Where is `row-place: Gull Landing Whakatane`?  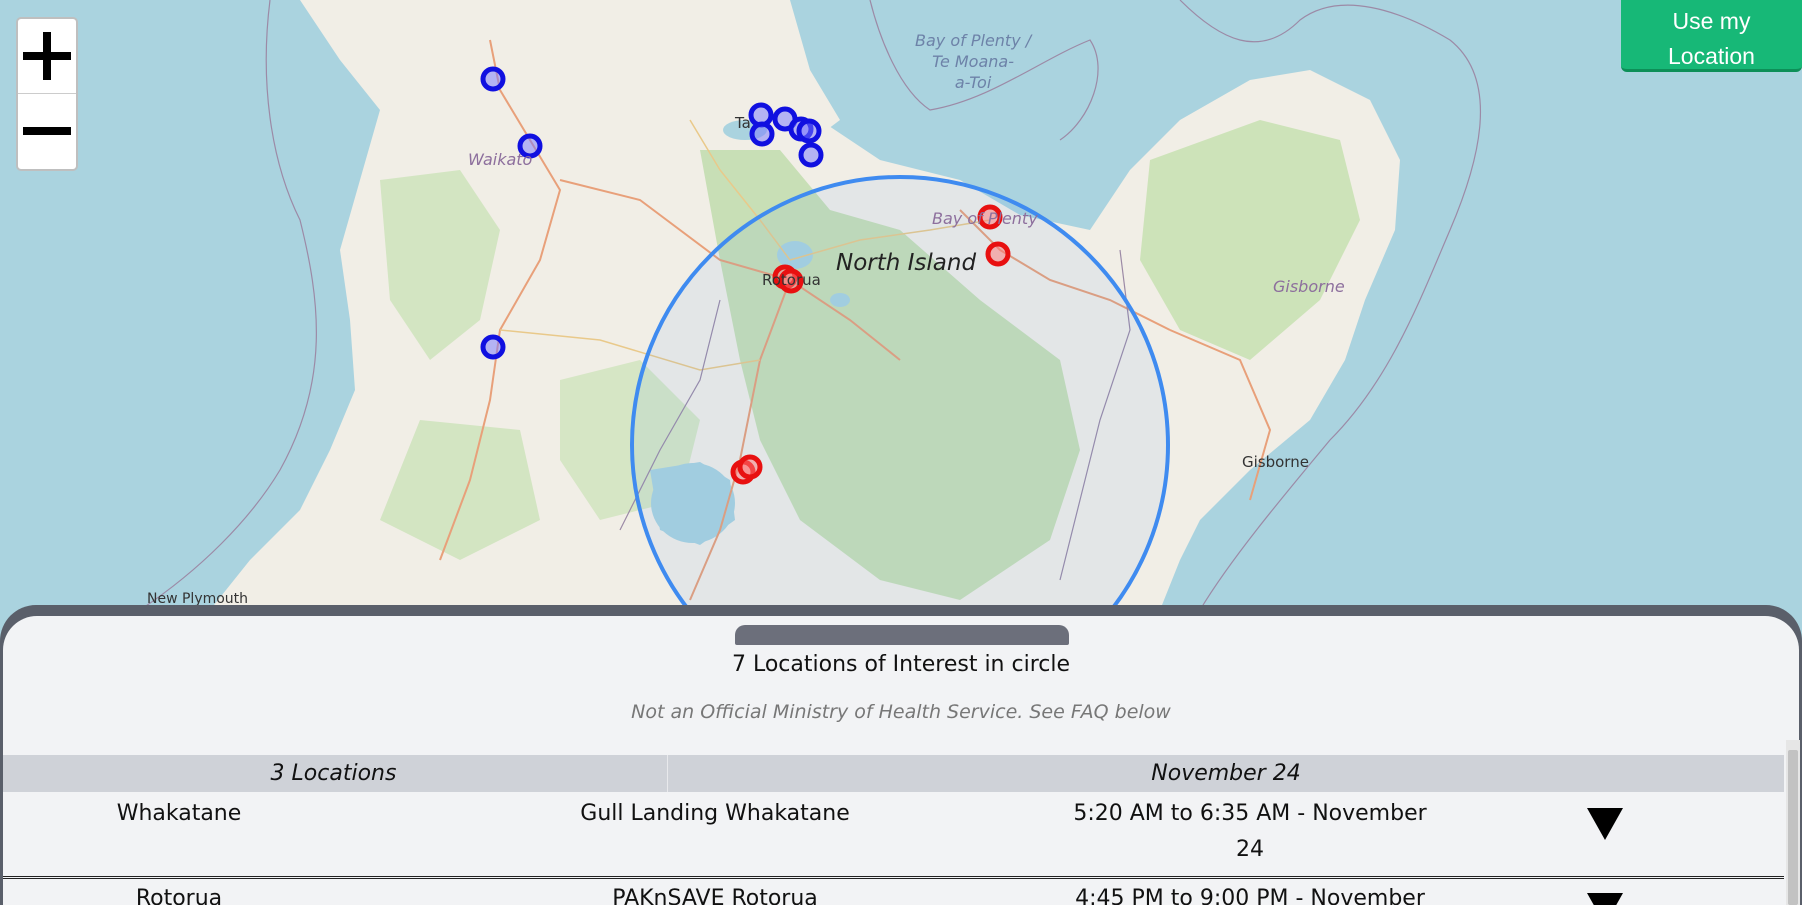 row-place: Gull Landing Whakatane is located at coordinates (715, 813).